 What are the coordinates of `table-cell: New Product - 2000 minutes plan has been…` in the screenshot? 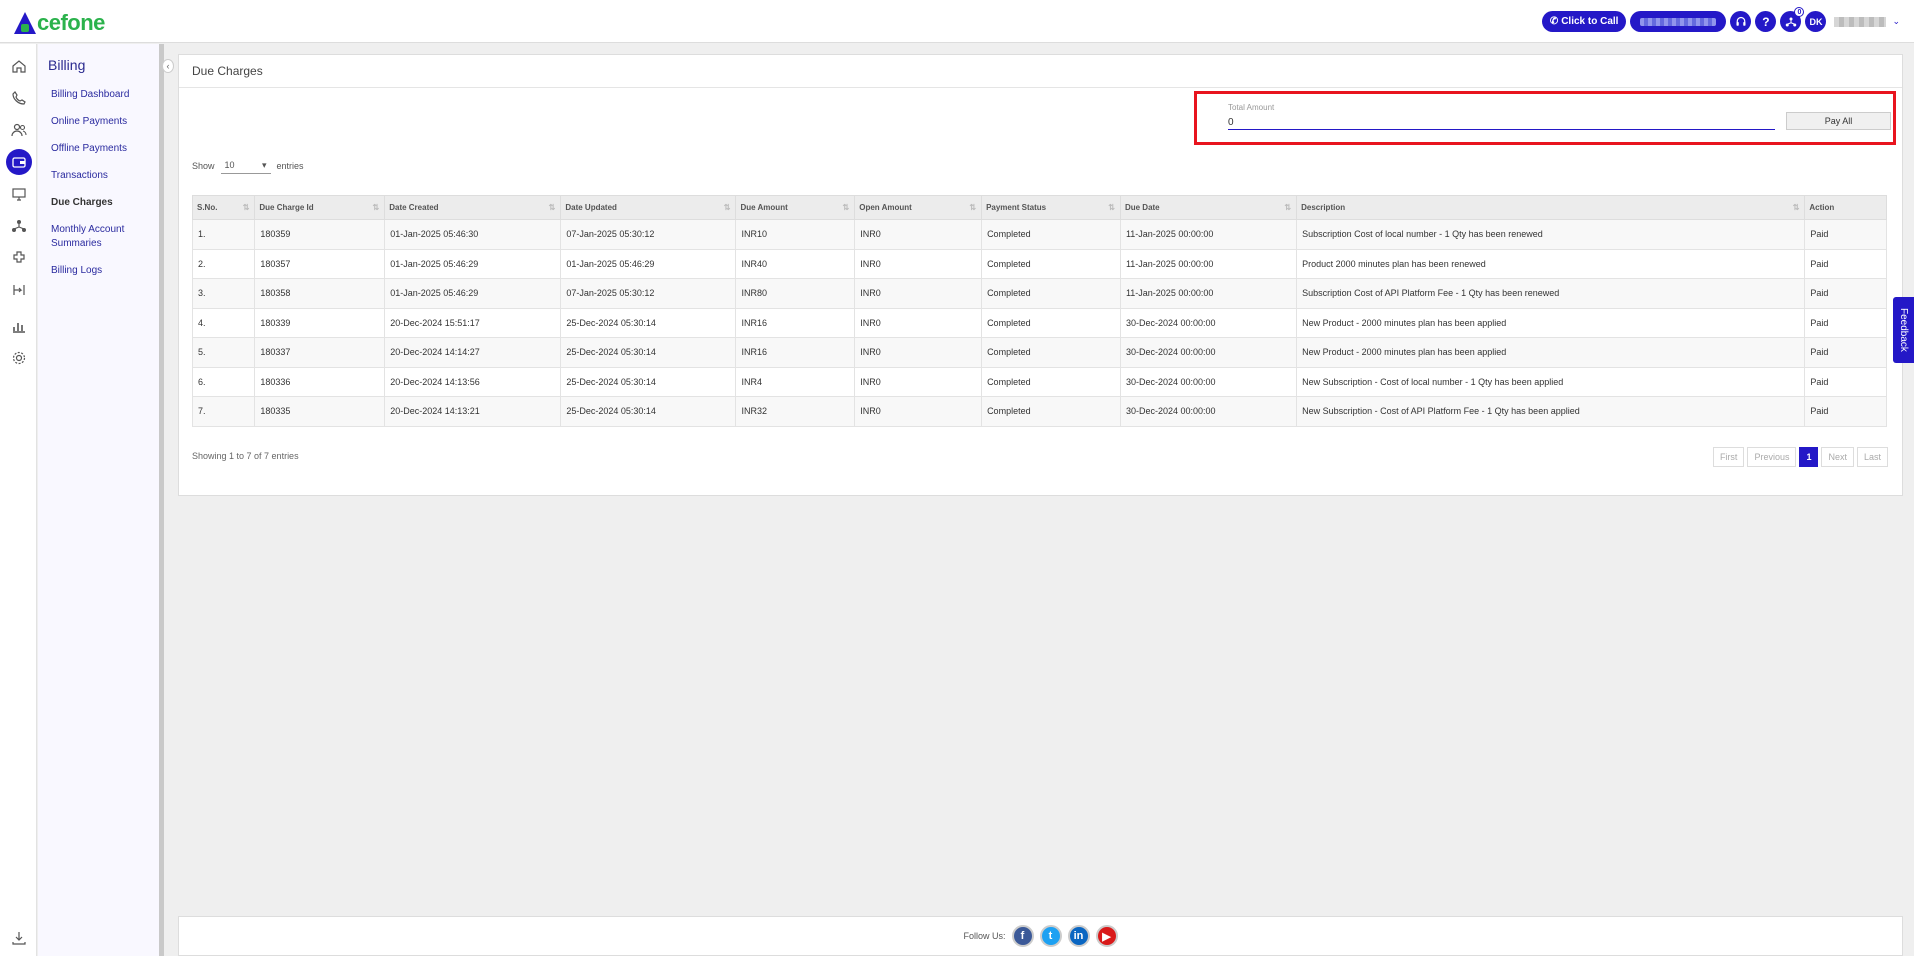 It's located at (1551, 322).